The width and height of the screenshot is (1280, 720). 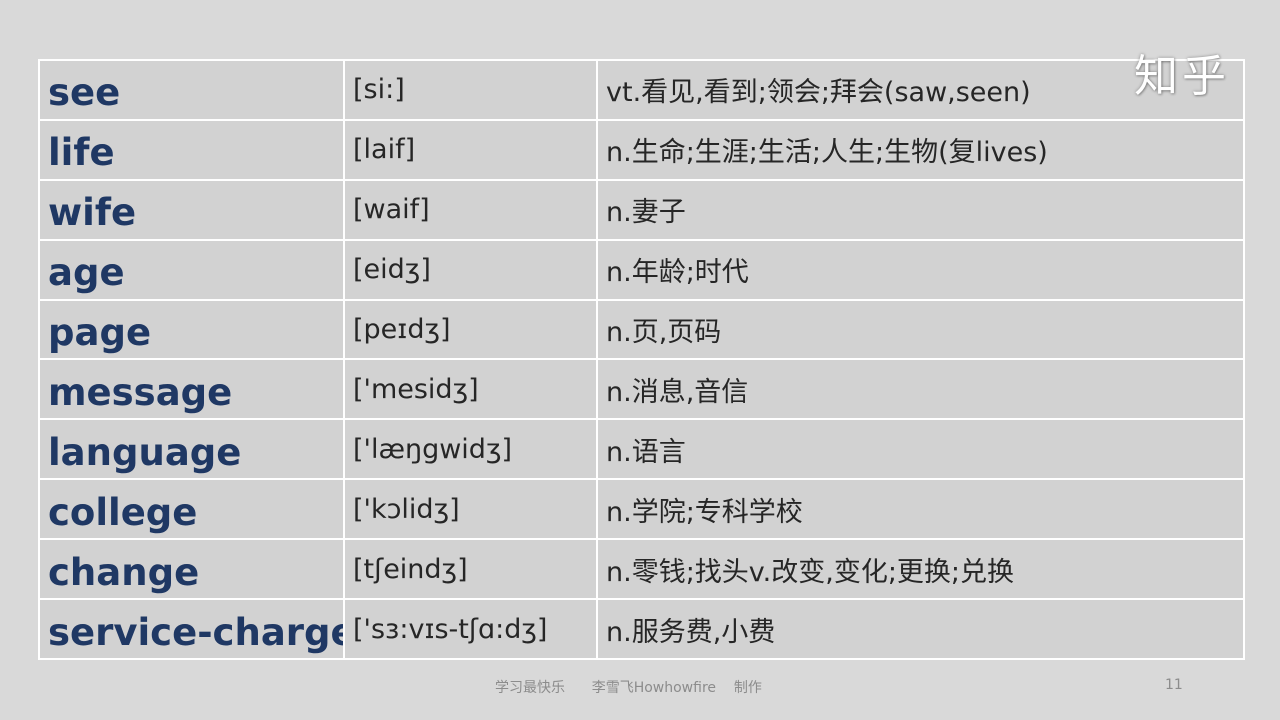 I want to click on word-cell: life, so click(x=191, y=149).